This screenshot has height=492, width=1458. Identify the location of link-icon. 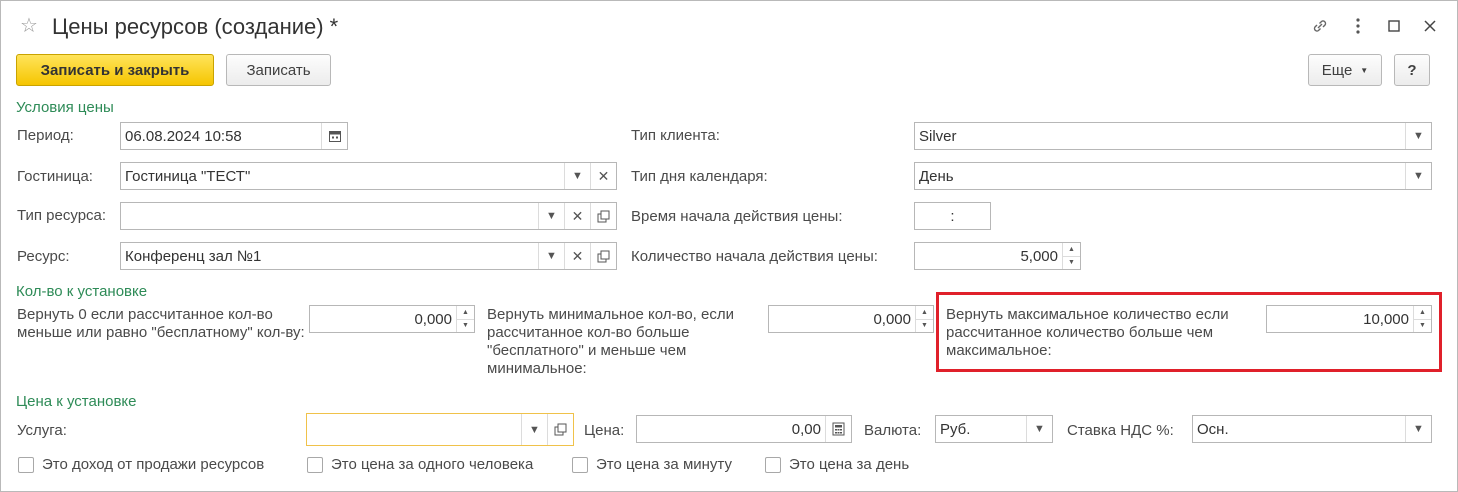
(1320, 26).